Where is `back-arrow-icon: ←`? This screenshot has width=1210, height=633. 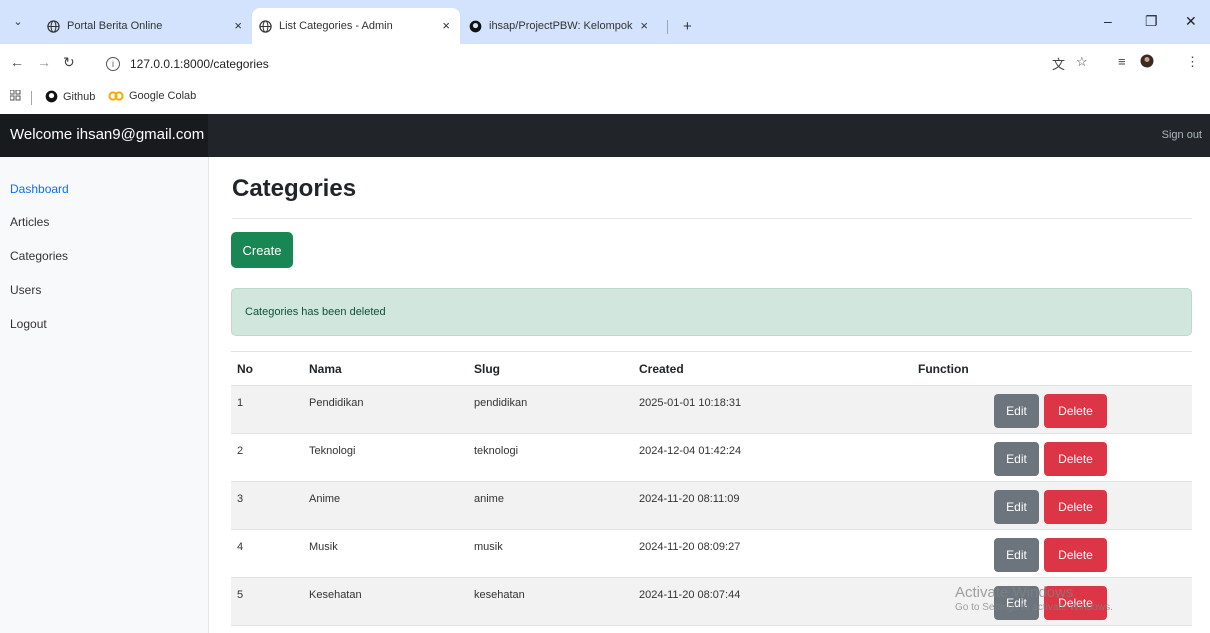 back-arrow-icon: ← is located at coordinates (17, 62).